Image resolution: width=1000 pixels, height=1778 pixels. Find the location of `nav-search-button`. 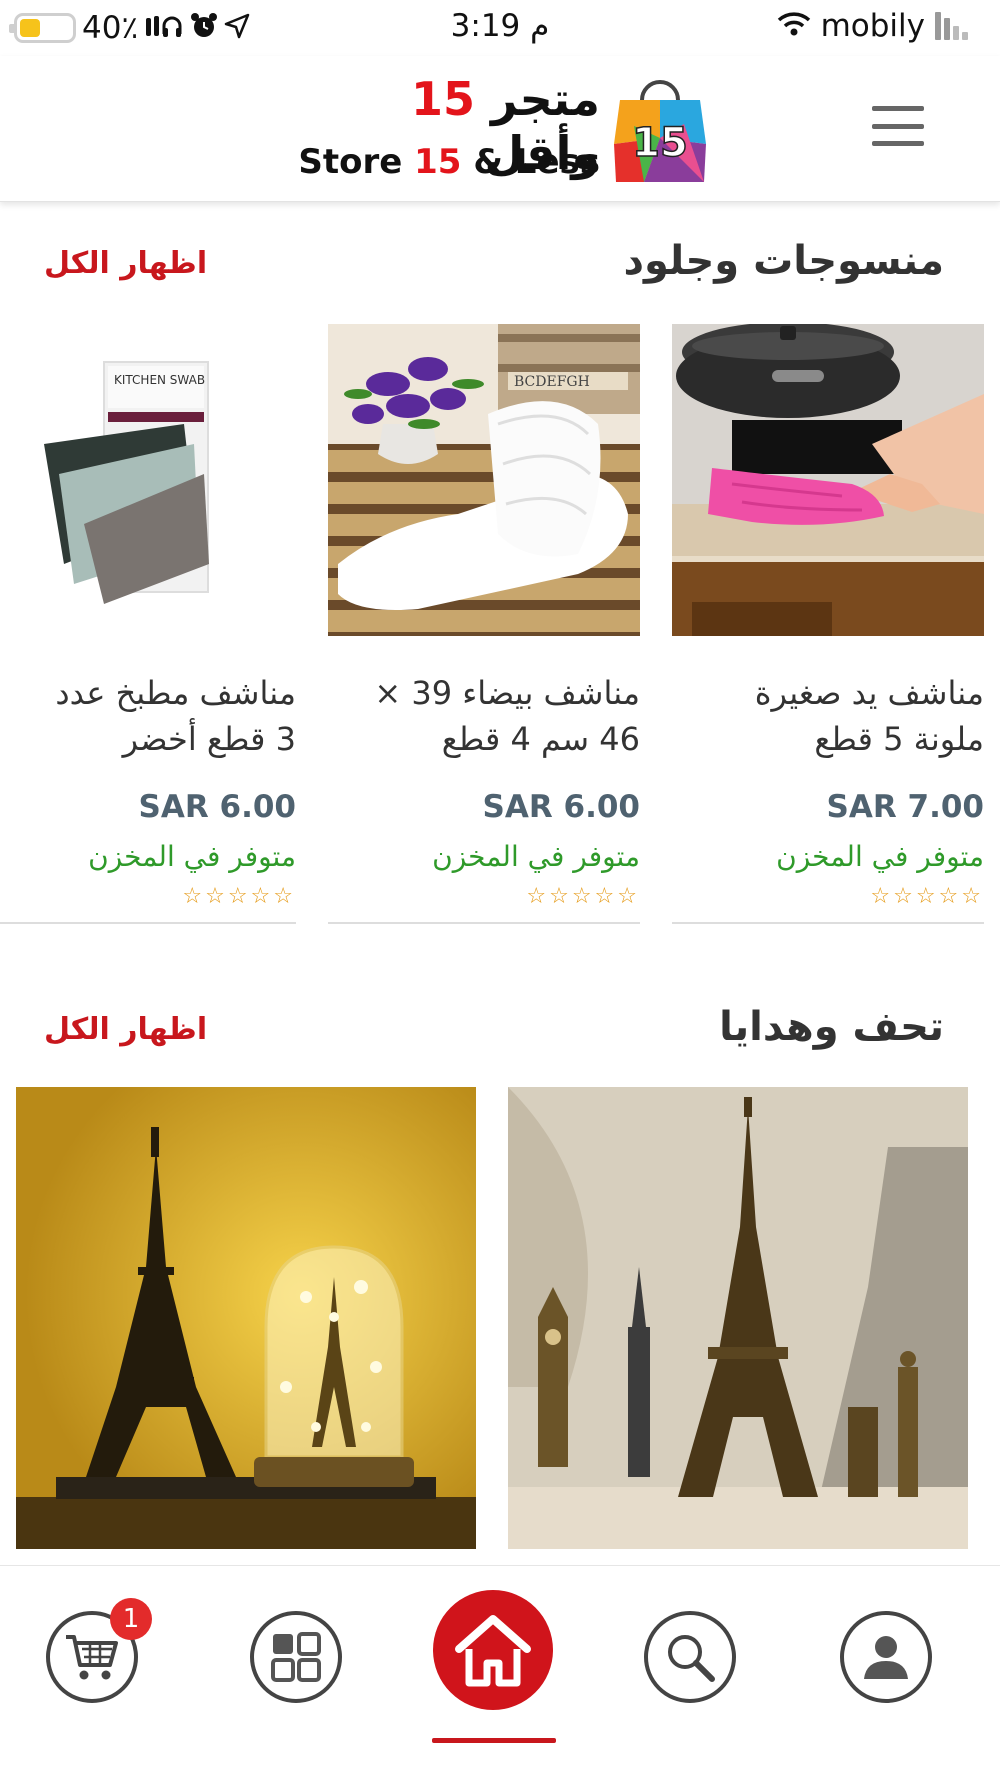

nav-search-button is located at coordinates (690, 1657).